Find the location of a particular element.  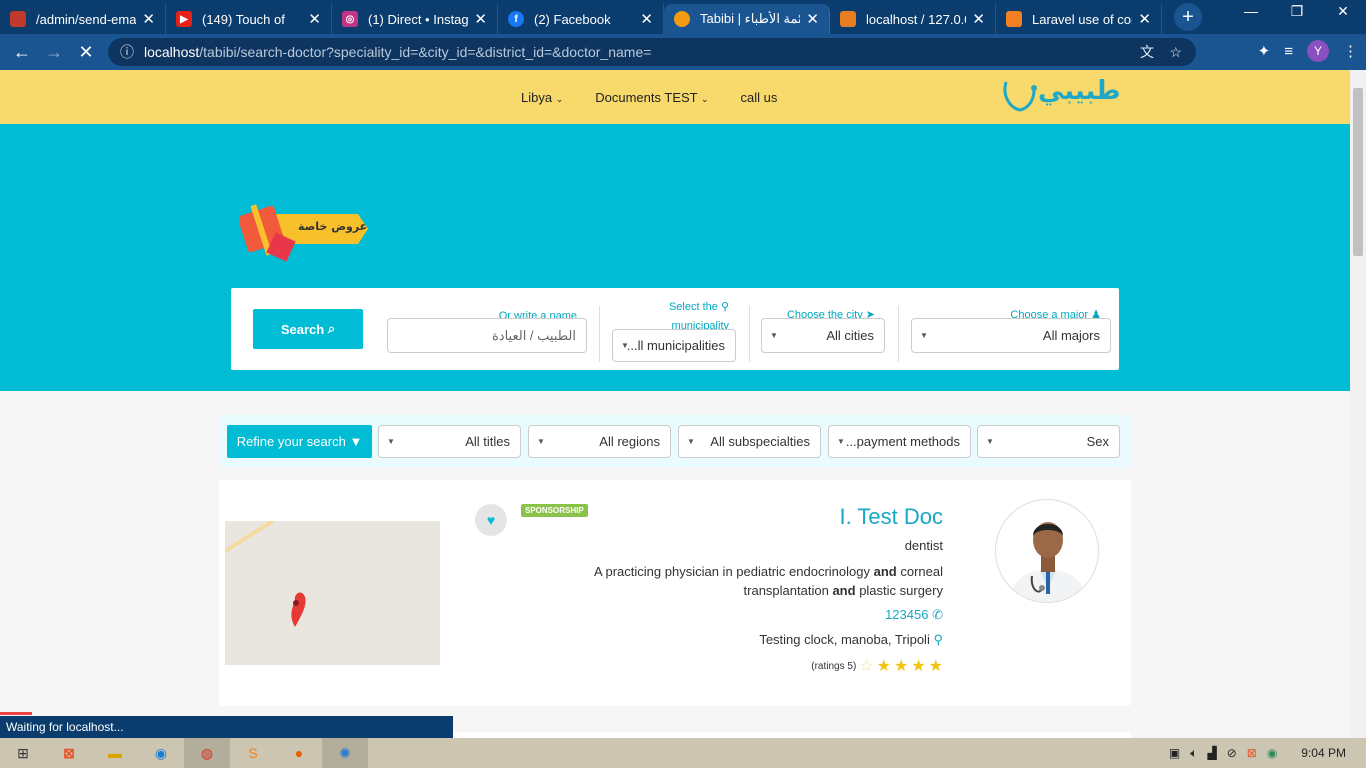

chrome-browser-icon: ◍ is located at coordinates (207, 753).